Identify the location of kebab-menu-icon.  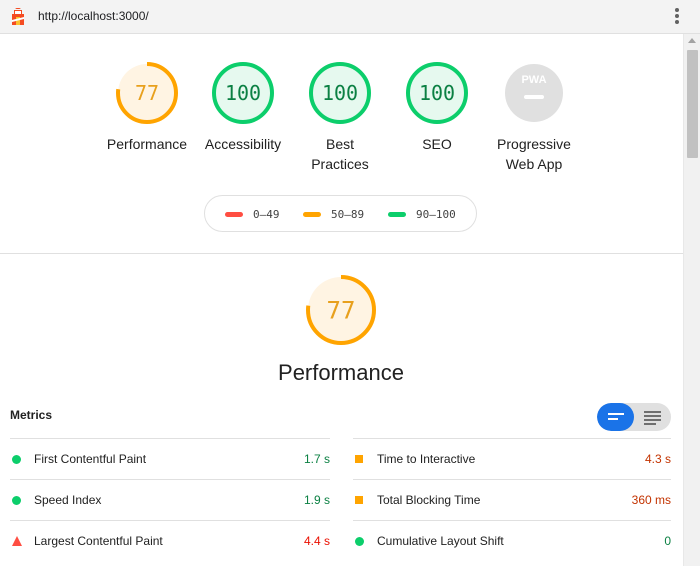
(677, 17).